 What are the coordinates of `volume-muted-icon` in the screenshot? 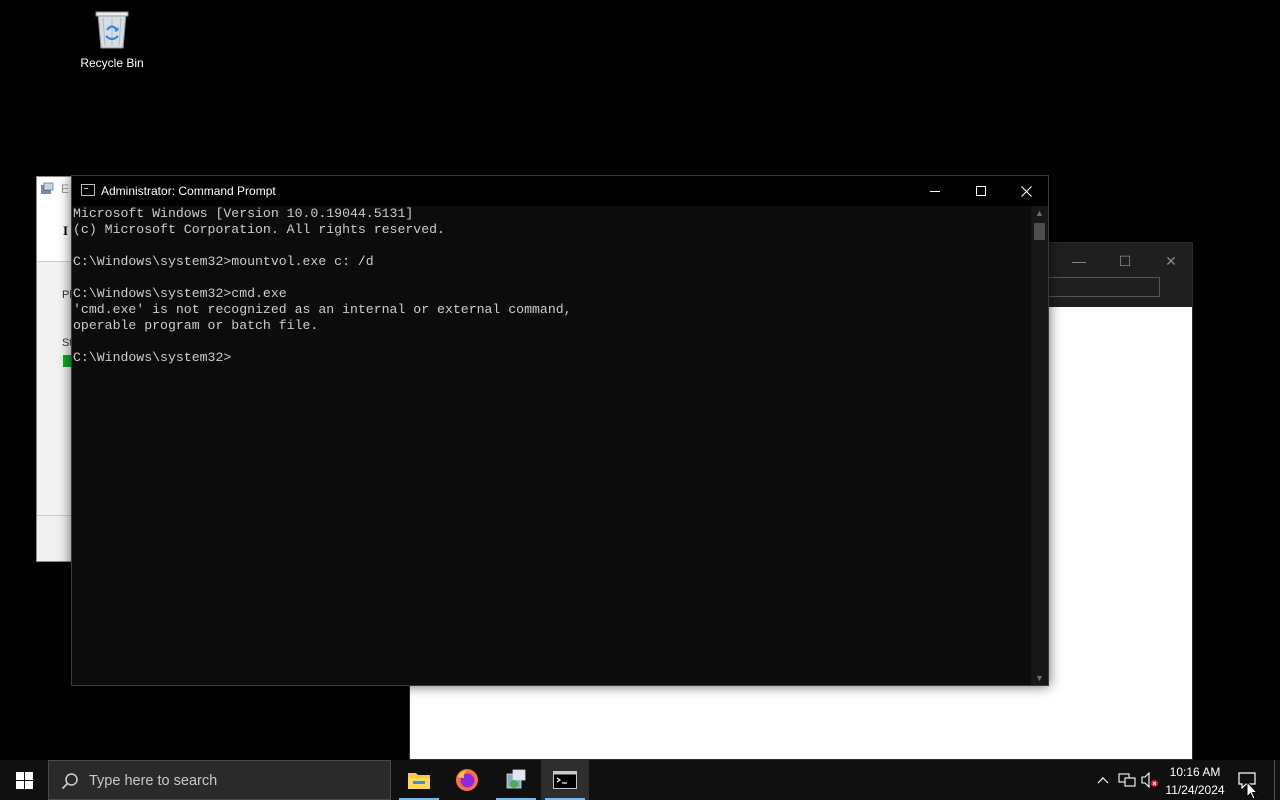 It's located at (1149, 780).